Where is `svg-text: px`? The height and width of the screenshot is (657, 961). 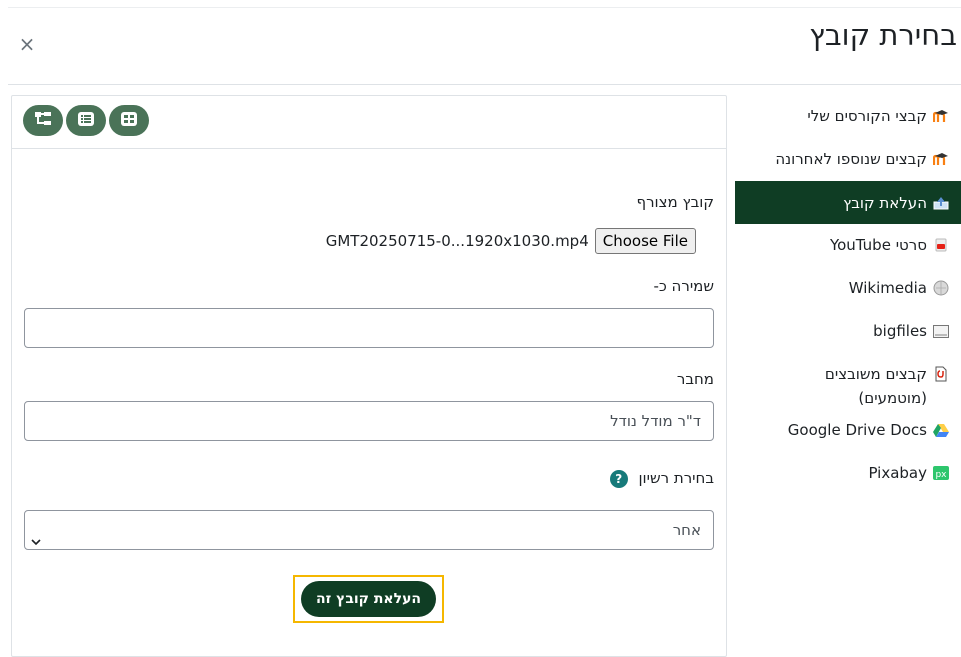 svg-text: px is located at coordinates (941, 475).